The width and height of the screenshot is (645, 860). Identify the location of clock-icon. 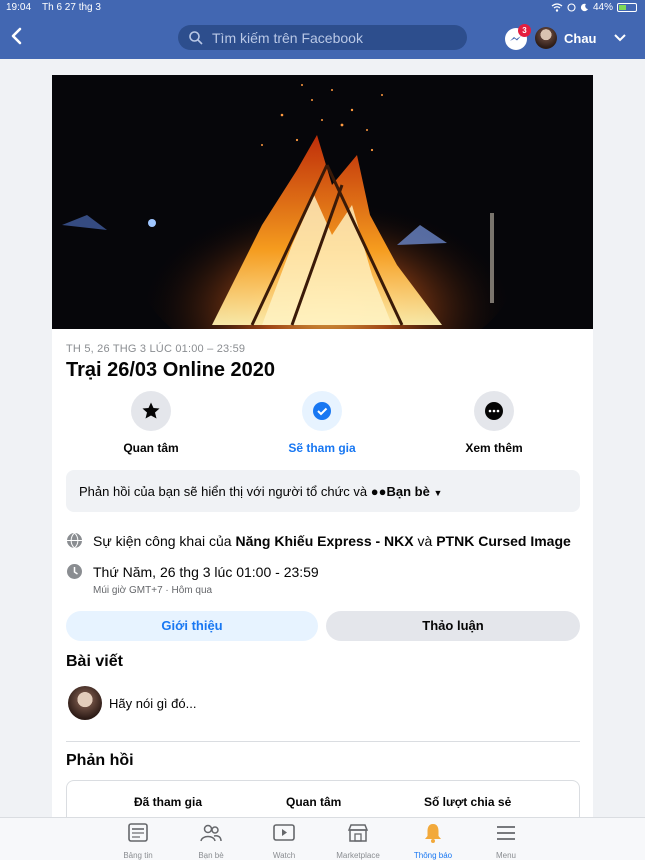
(74, 571).